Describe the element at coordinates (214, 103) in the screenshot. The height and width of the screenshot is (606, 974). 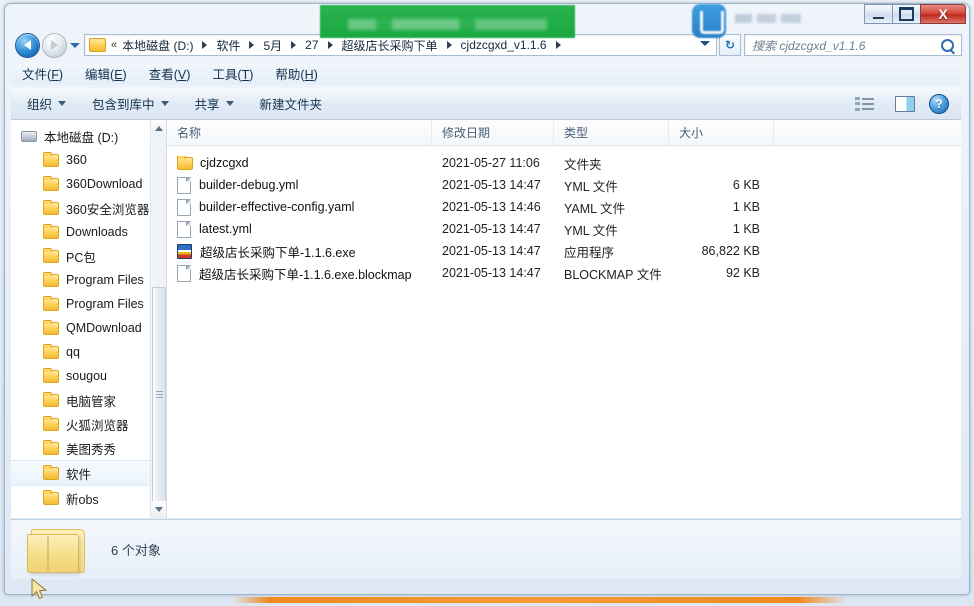
I see `share-button: 共享` at that location.